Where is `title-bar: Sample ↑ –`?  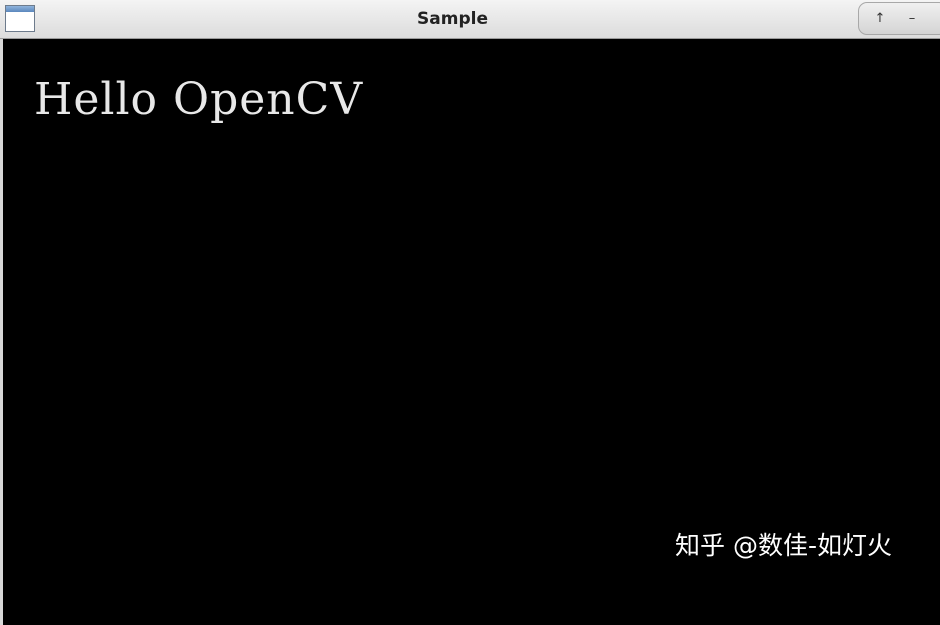 title-bar: Sample ↑ – is located at coordinates (470, 19).